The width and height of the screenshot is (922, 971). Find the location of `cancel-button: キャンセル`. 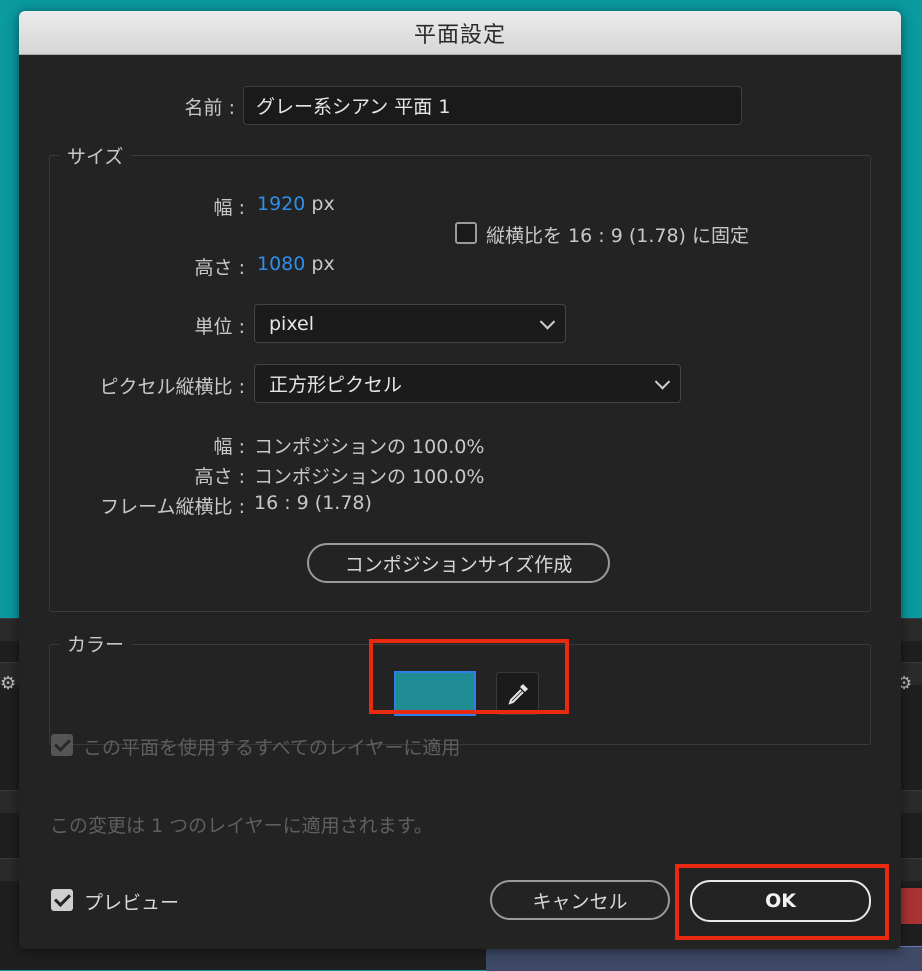

cancel-button: キャンセル is located at coordinates (580, 900).